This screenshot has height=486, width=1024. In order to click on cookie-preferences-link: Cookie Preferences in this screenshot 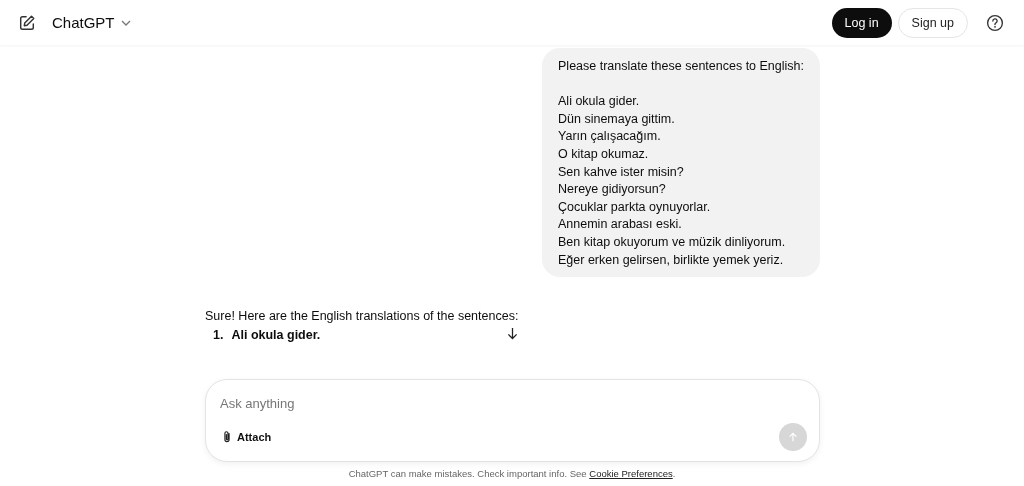, I will do `click(631, 473)`.